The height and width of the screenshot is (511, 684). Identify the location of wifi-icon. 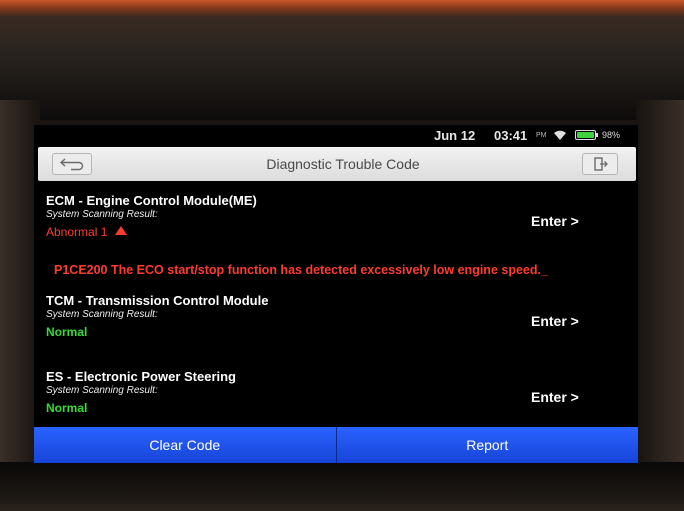
(560, 135).